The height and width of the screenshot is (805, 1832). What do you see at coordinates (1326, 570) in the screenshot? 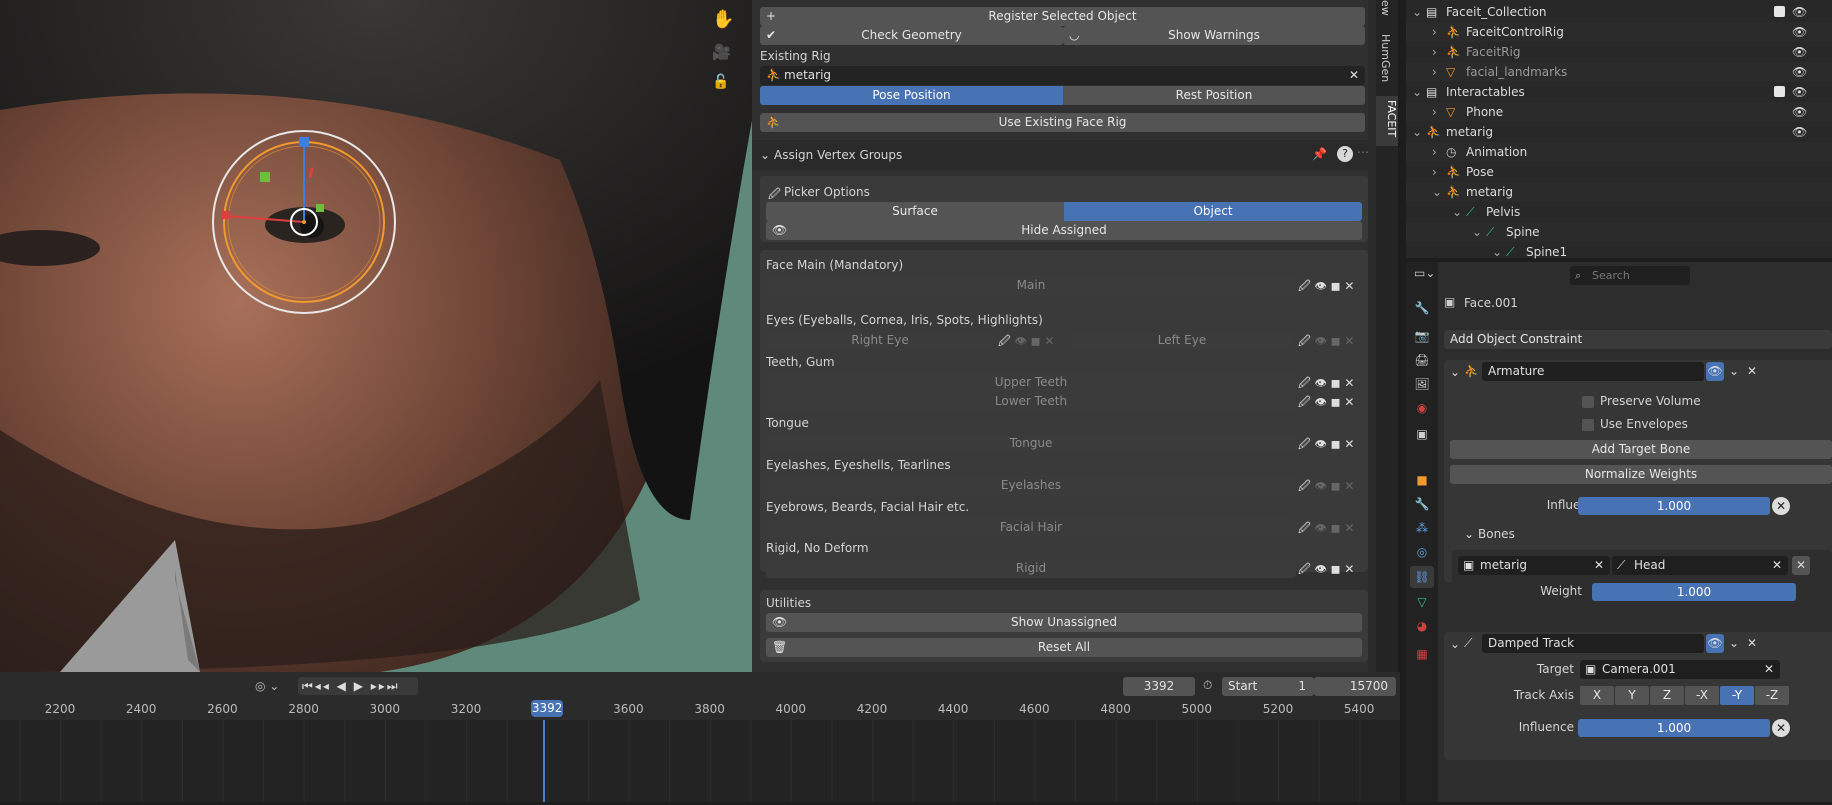
I see `rigid-actions: 🖉 👁 ◼ ✕` at bounding box center [1326, 570].